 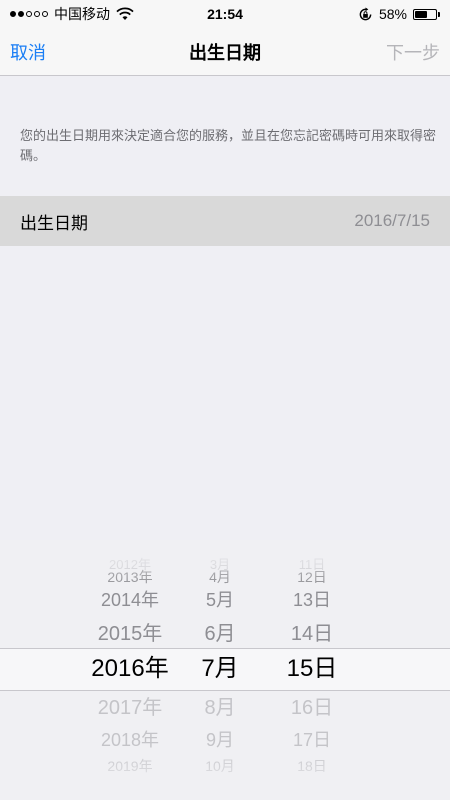 What do you see at coordinates (413, 52) in the screenshot?
I see `next-button: 下一步` at bounding box center [413, 52].